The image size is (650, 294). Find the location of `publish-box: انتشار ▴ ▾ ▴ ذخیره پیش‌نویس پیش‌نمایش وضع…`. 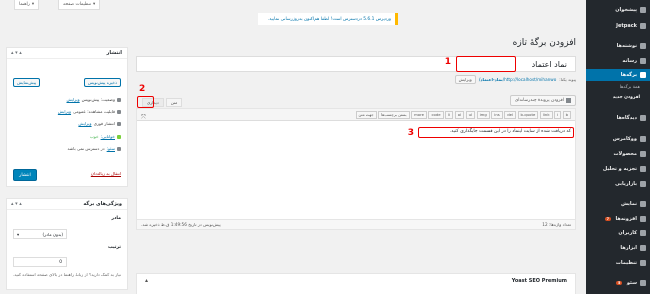

publish-box: انتشار ▴ ▾ ▴ ذخیره پیش‌نویس پیش‌نمایش وضع… is located at coordinates (67, 117).